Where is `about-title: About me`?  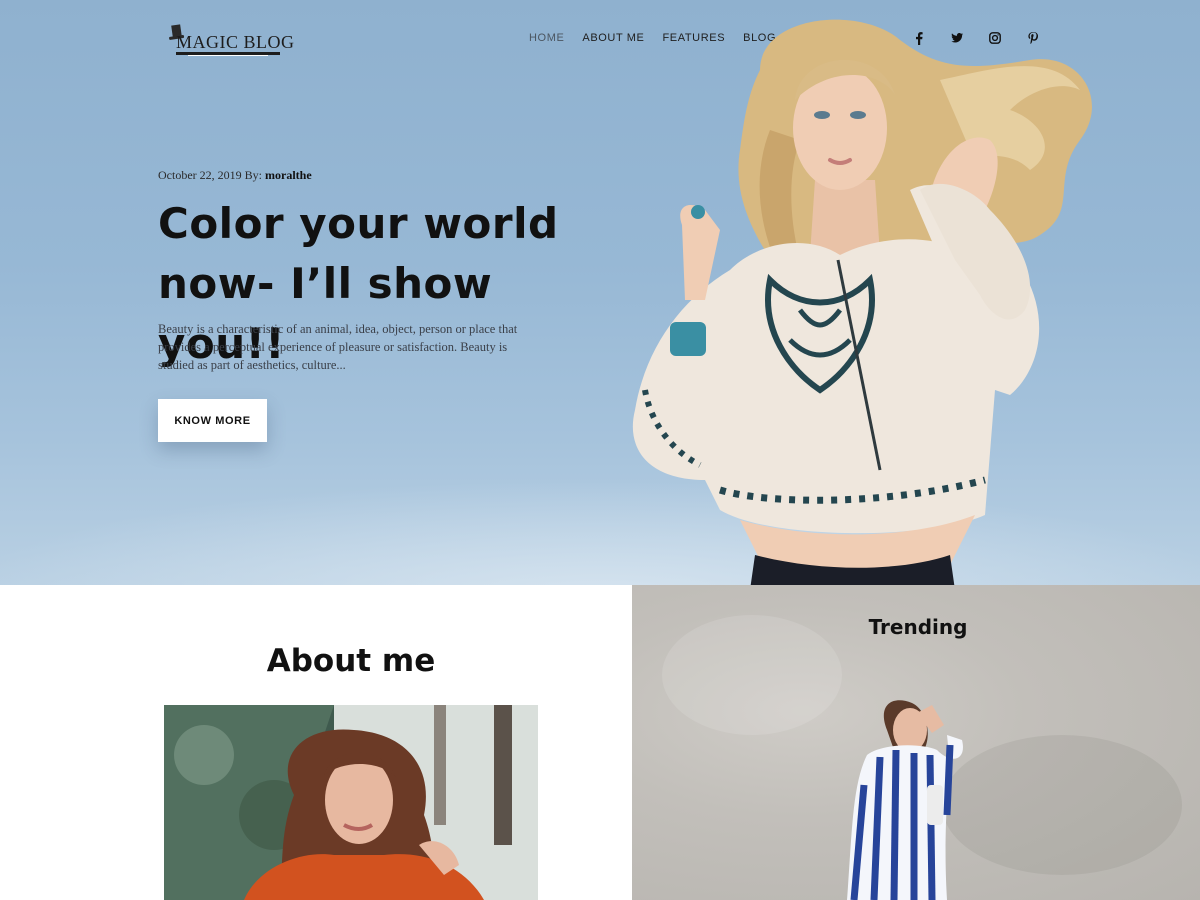 about-title: About me is located at coordinates (351, 661).